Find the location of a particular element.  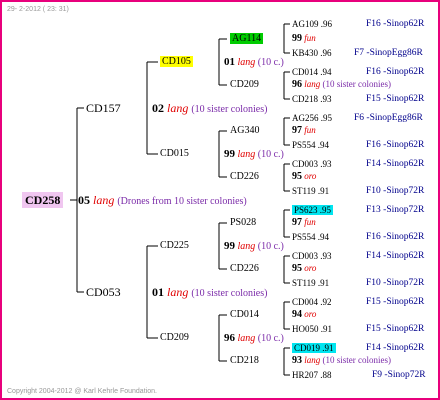

gen3-mating-1: 99 fun is located at coordinates (304, 38).